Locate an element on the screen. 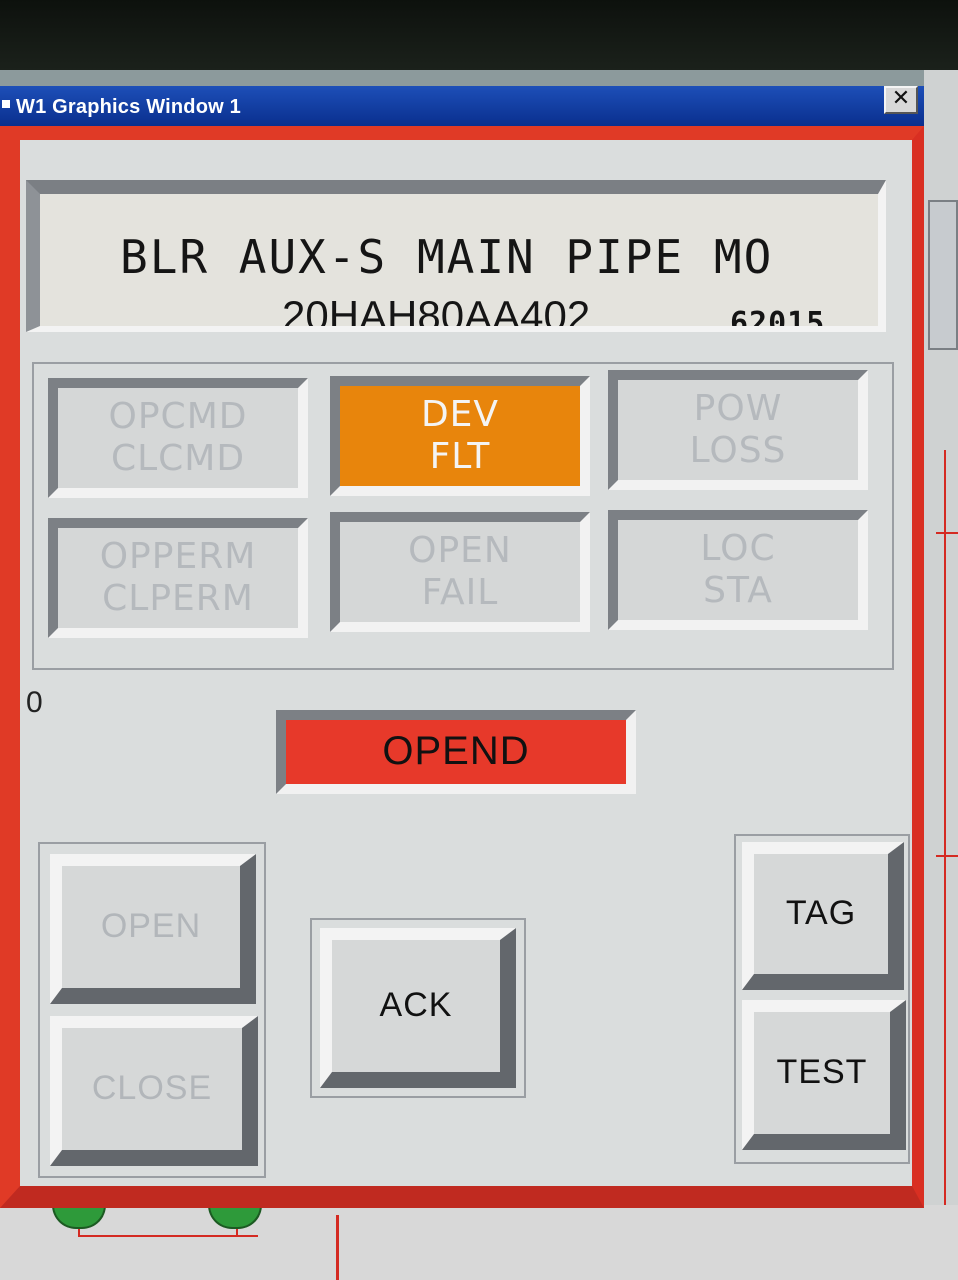 This screenshot has width=958, height=1280. monitor-bezel is located at coordinates (479, 35).